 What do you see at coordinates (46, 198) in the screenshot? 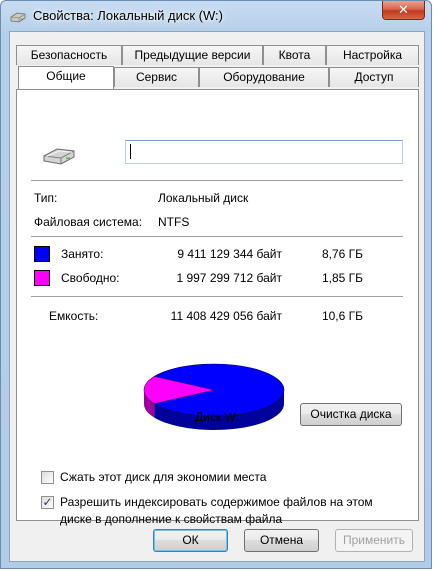
I see `type-label: Тип:` at bounding box center [46, 198].